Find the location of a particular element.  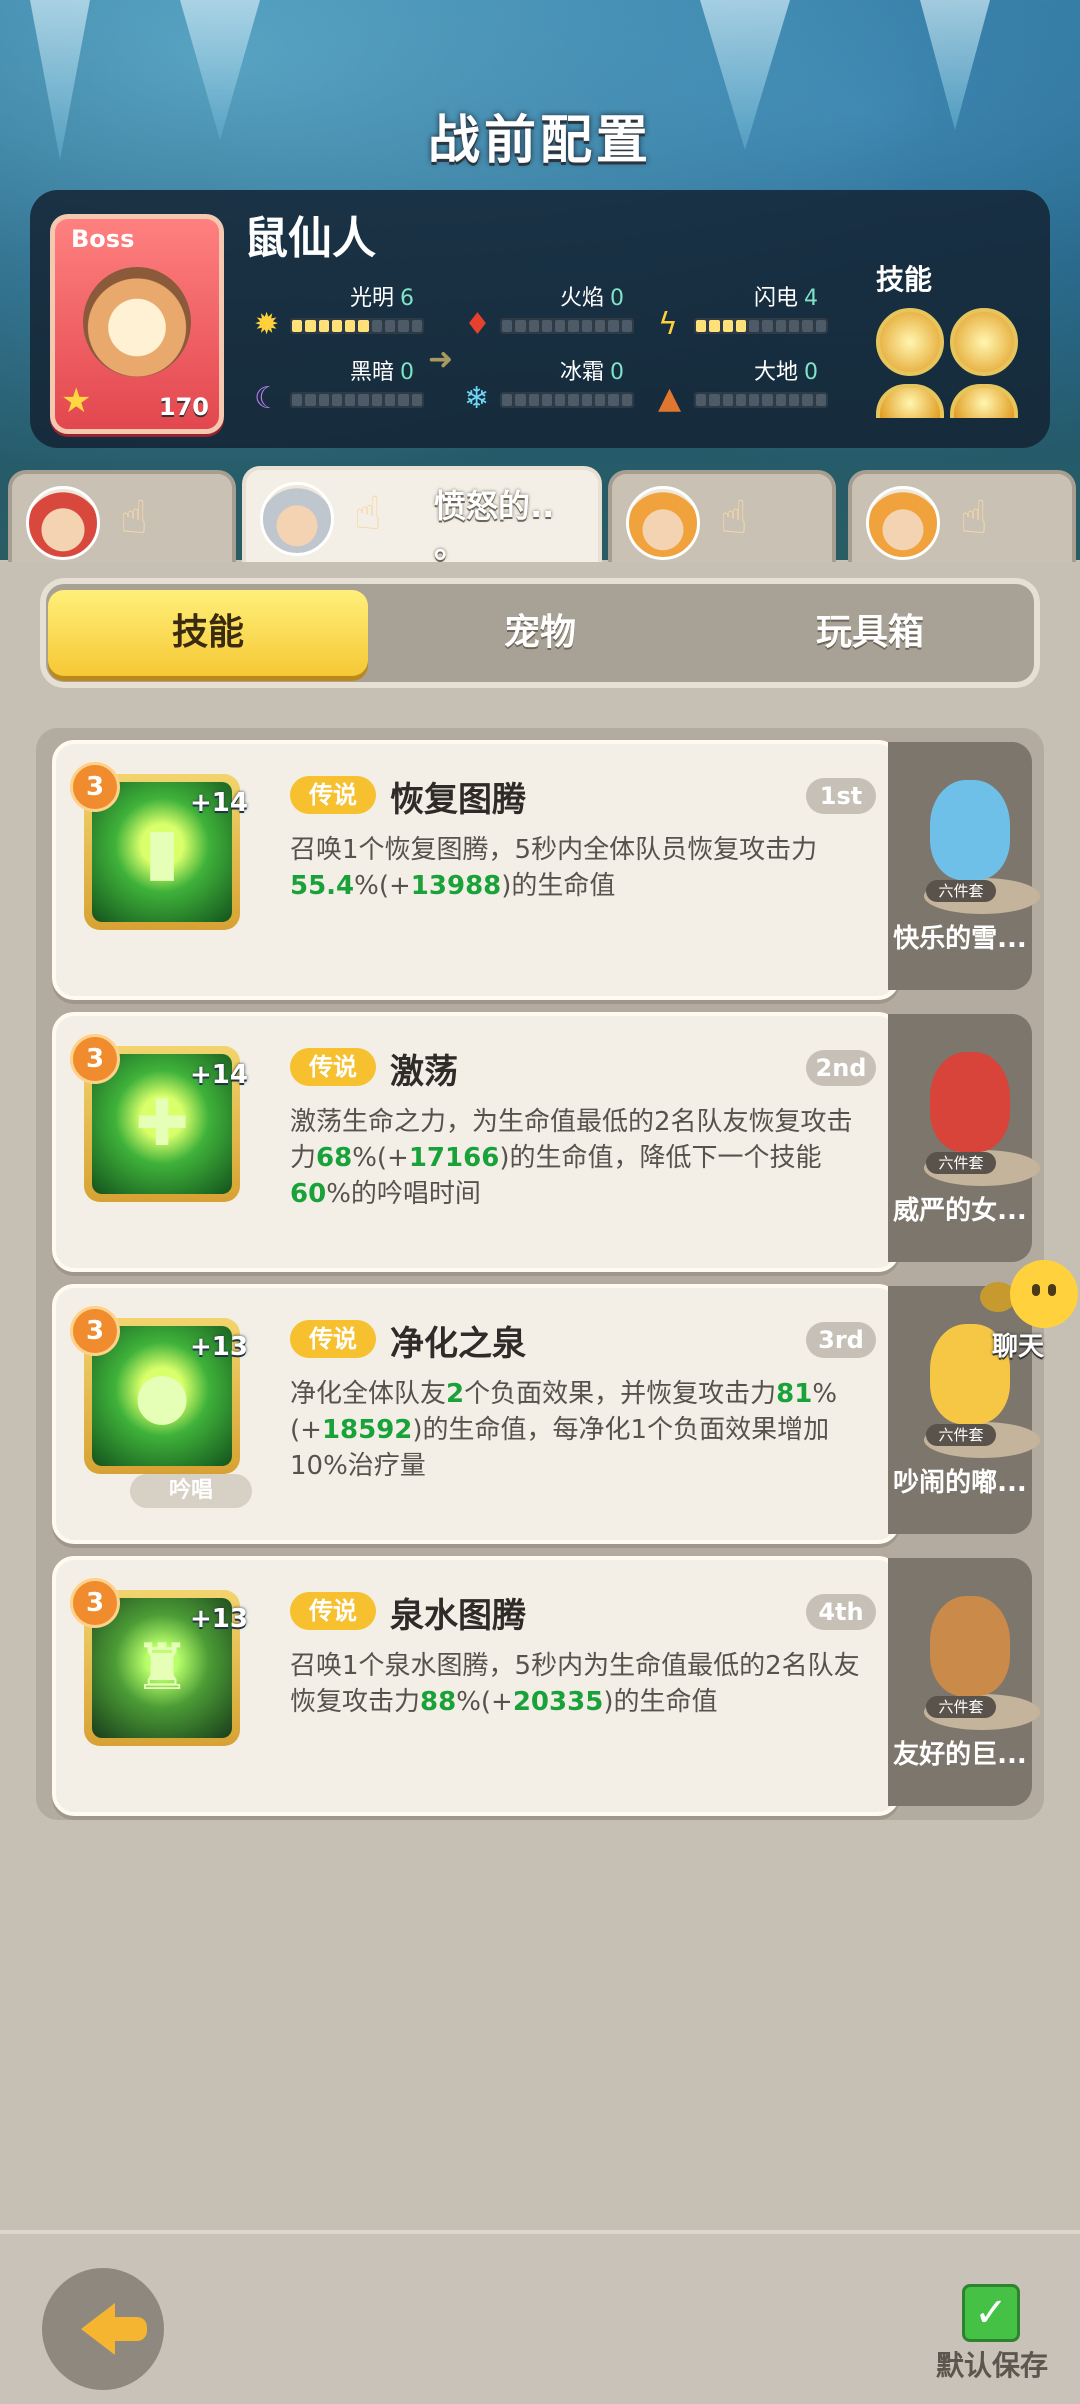

arrow-left-icon is located at coordinates (114, 2329).